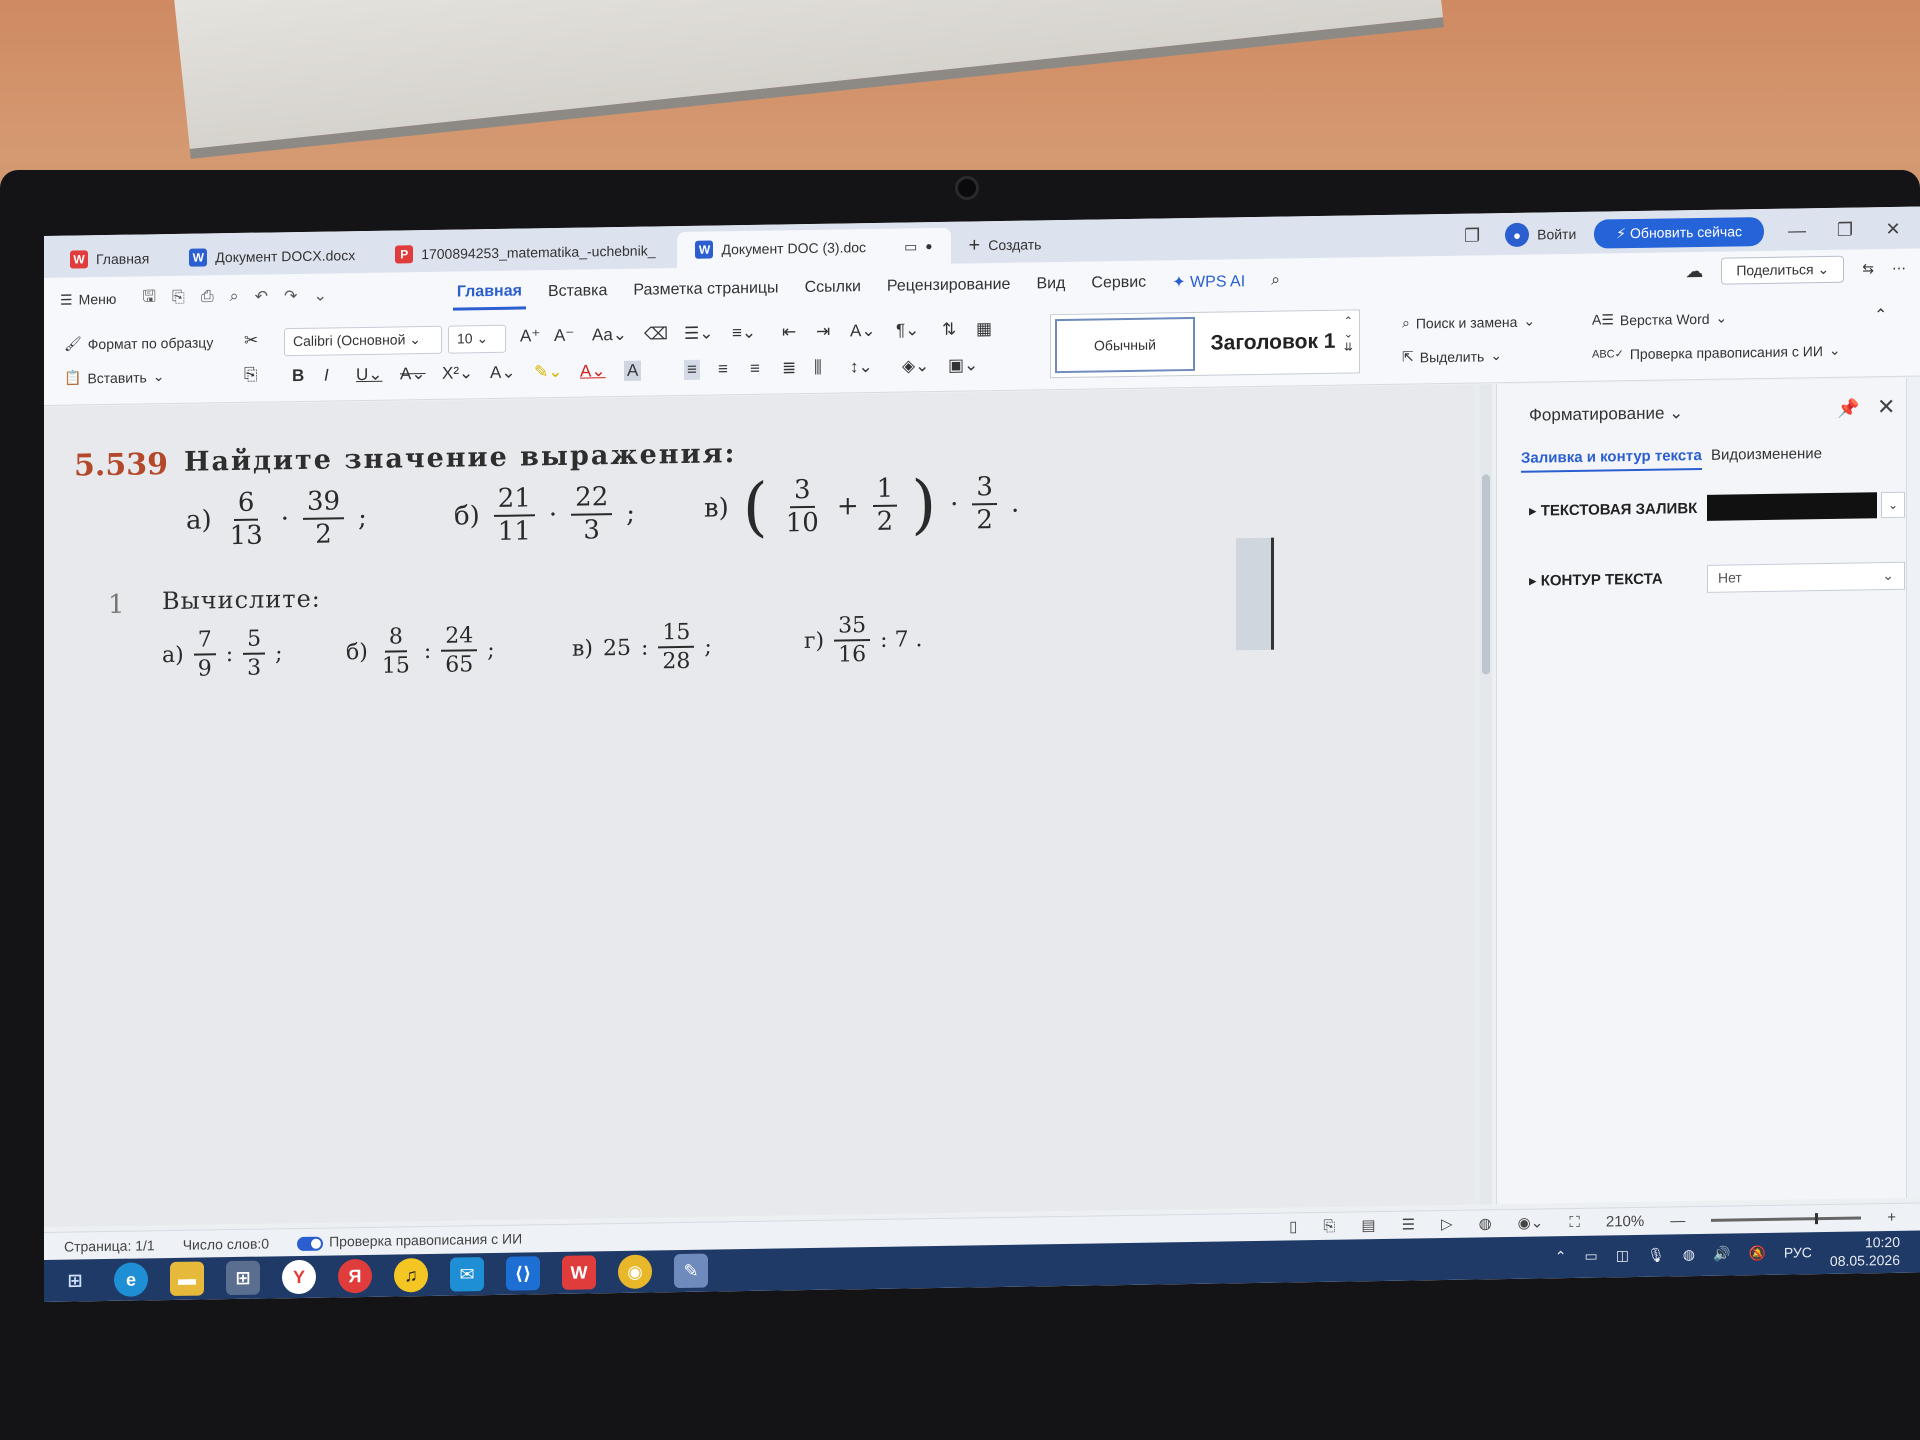 The image size is (1920, 1440). I want to click on tab-references: Ссылки, so click(833, 287).